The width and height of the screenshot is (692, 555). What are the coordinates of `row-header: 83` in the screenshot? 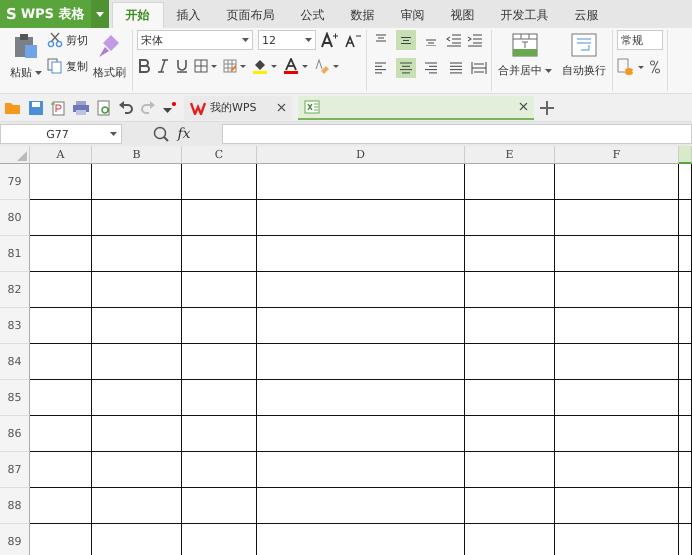 It's located at (15, 326).